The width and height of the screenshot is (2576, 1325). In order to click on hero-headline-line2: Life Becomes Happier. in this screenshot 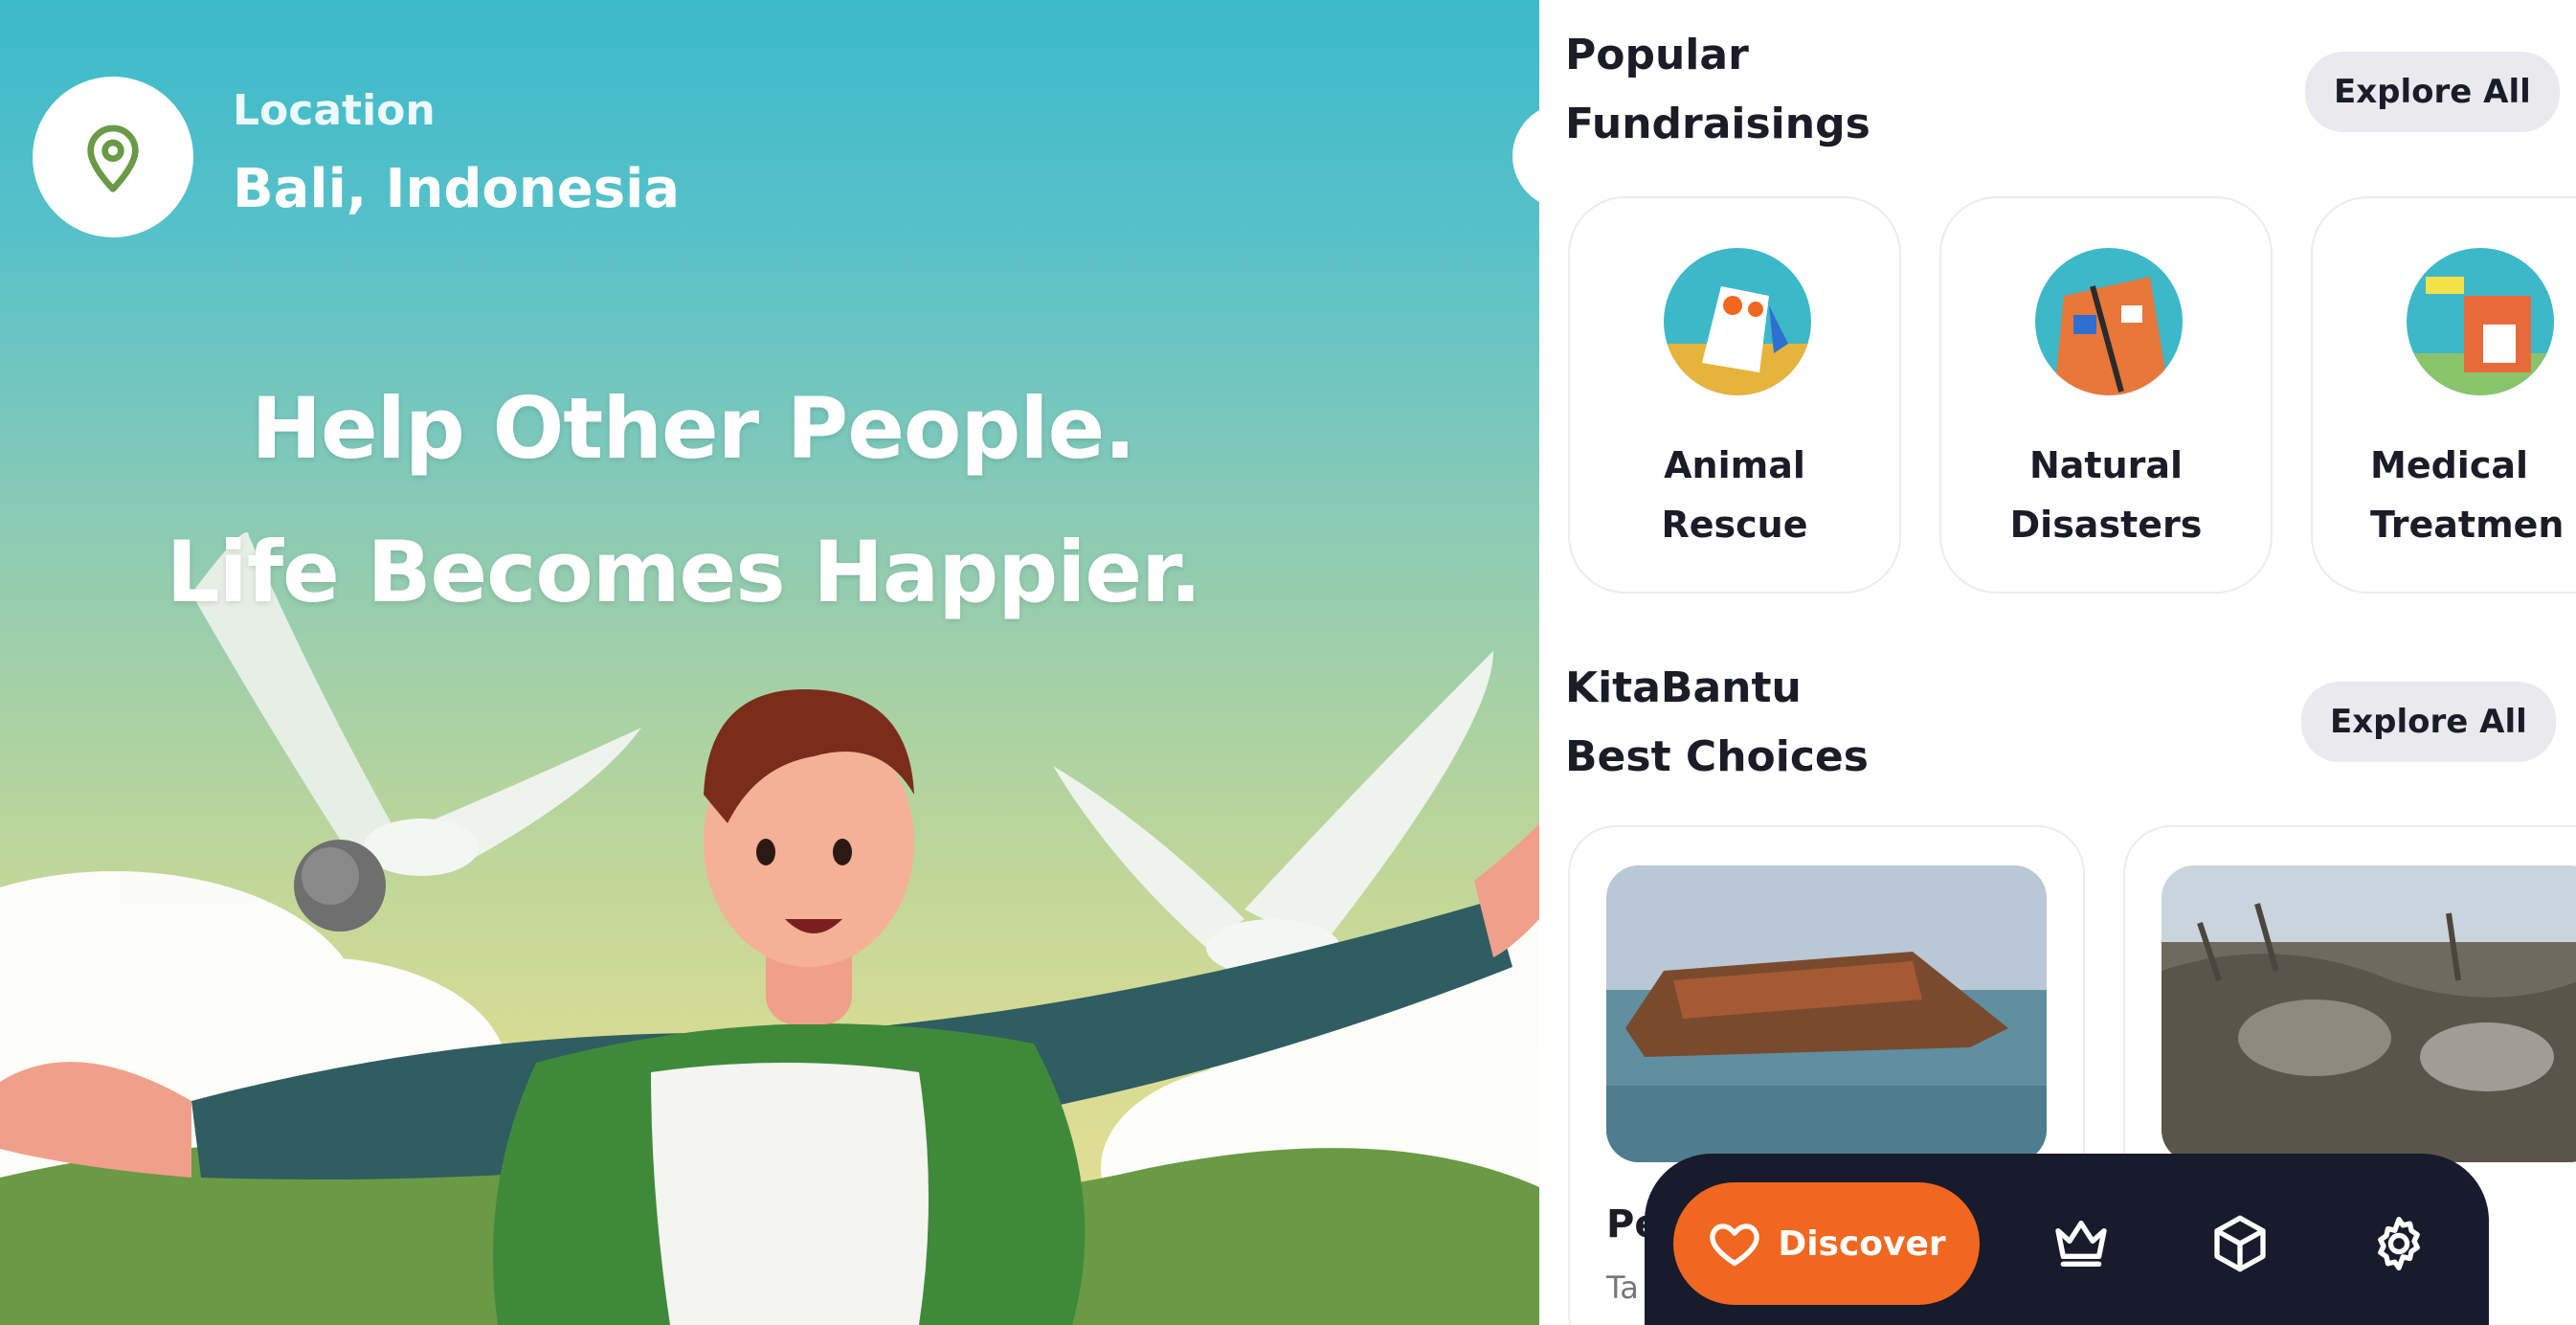, I will do `click(684, 572)`.